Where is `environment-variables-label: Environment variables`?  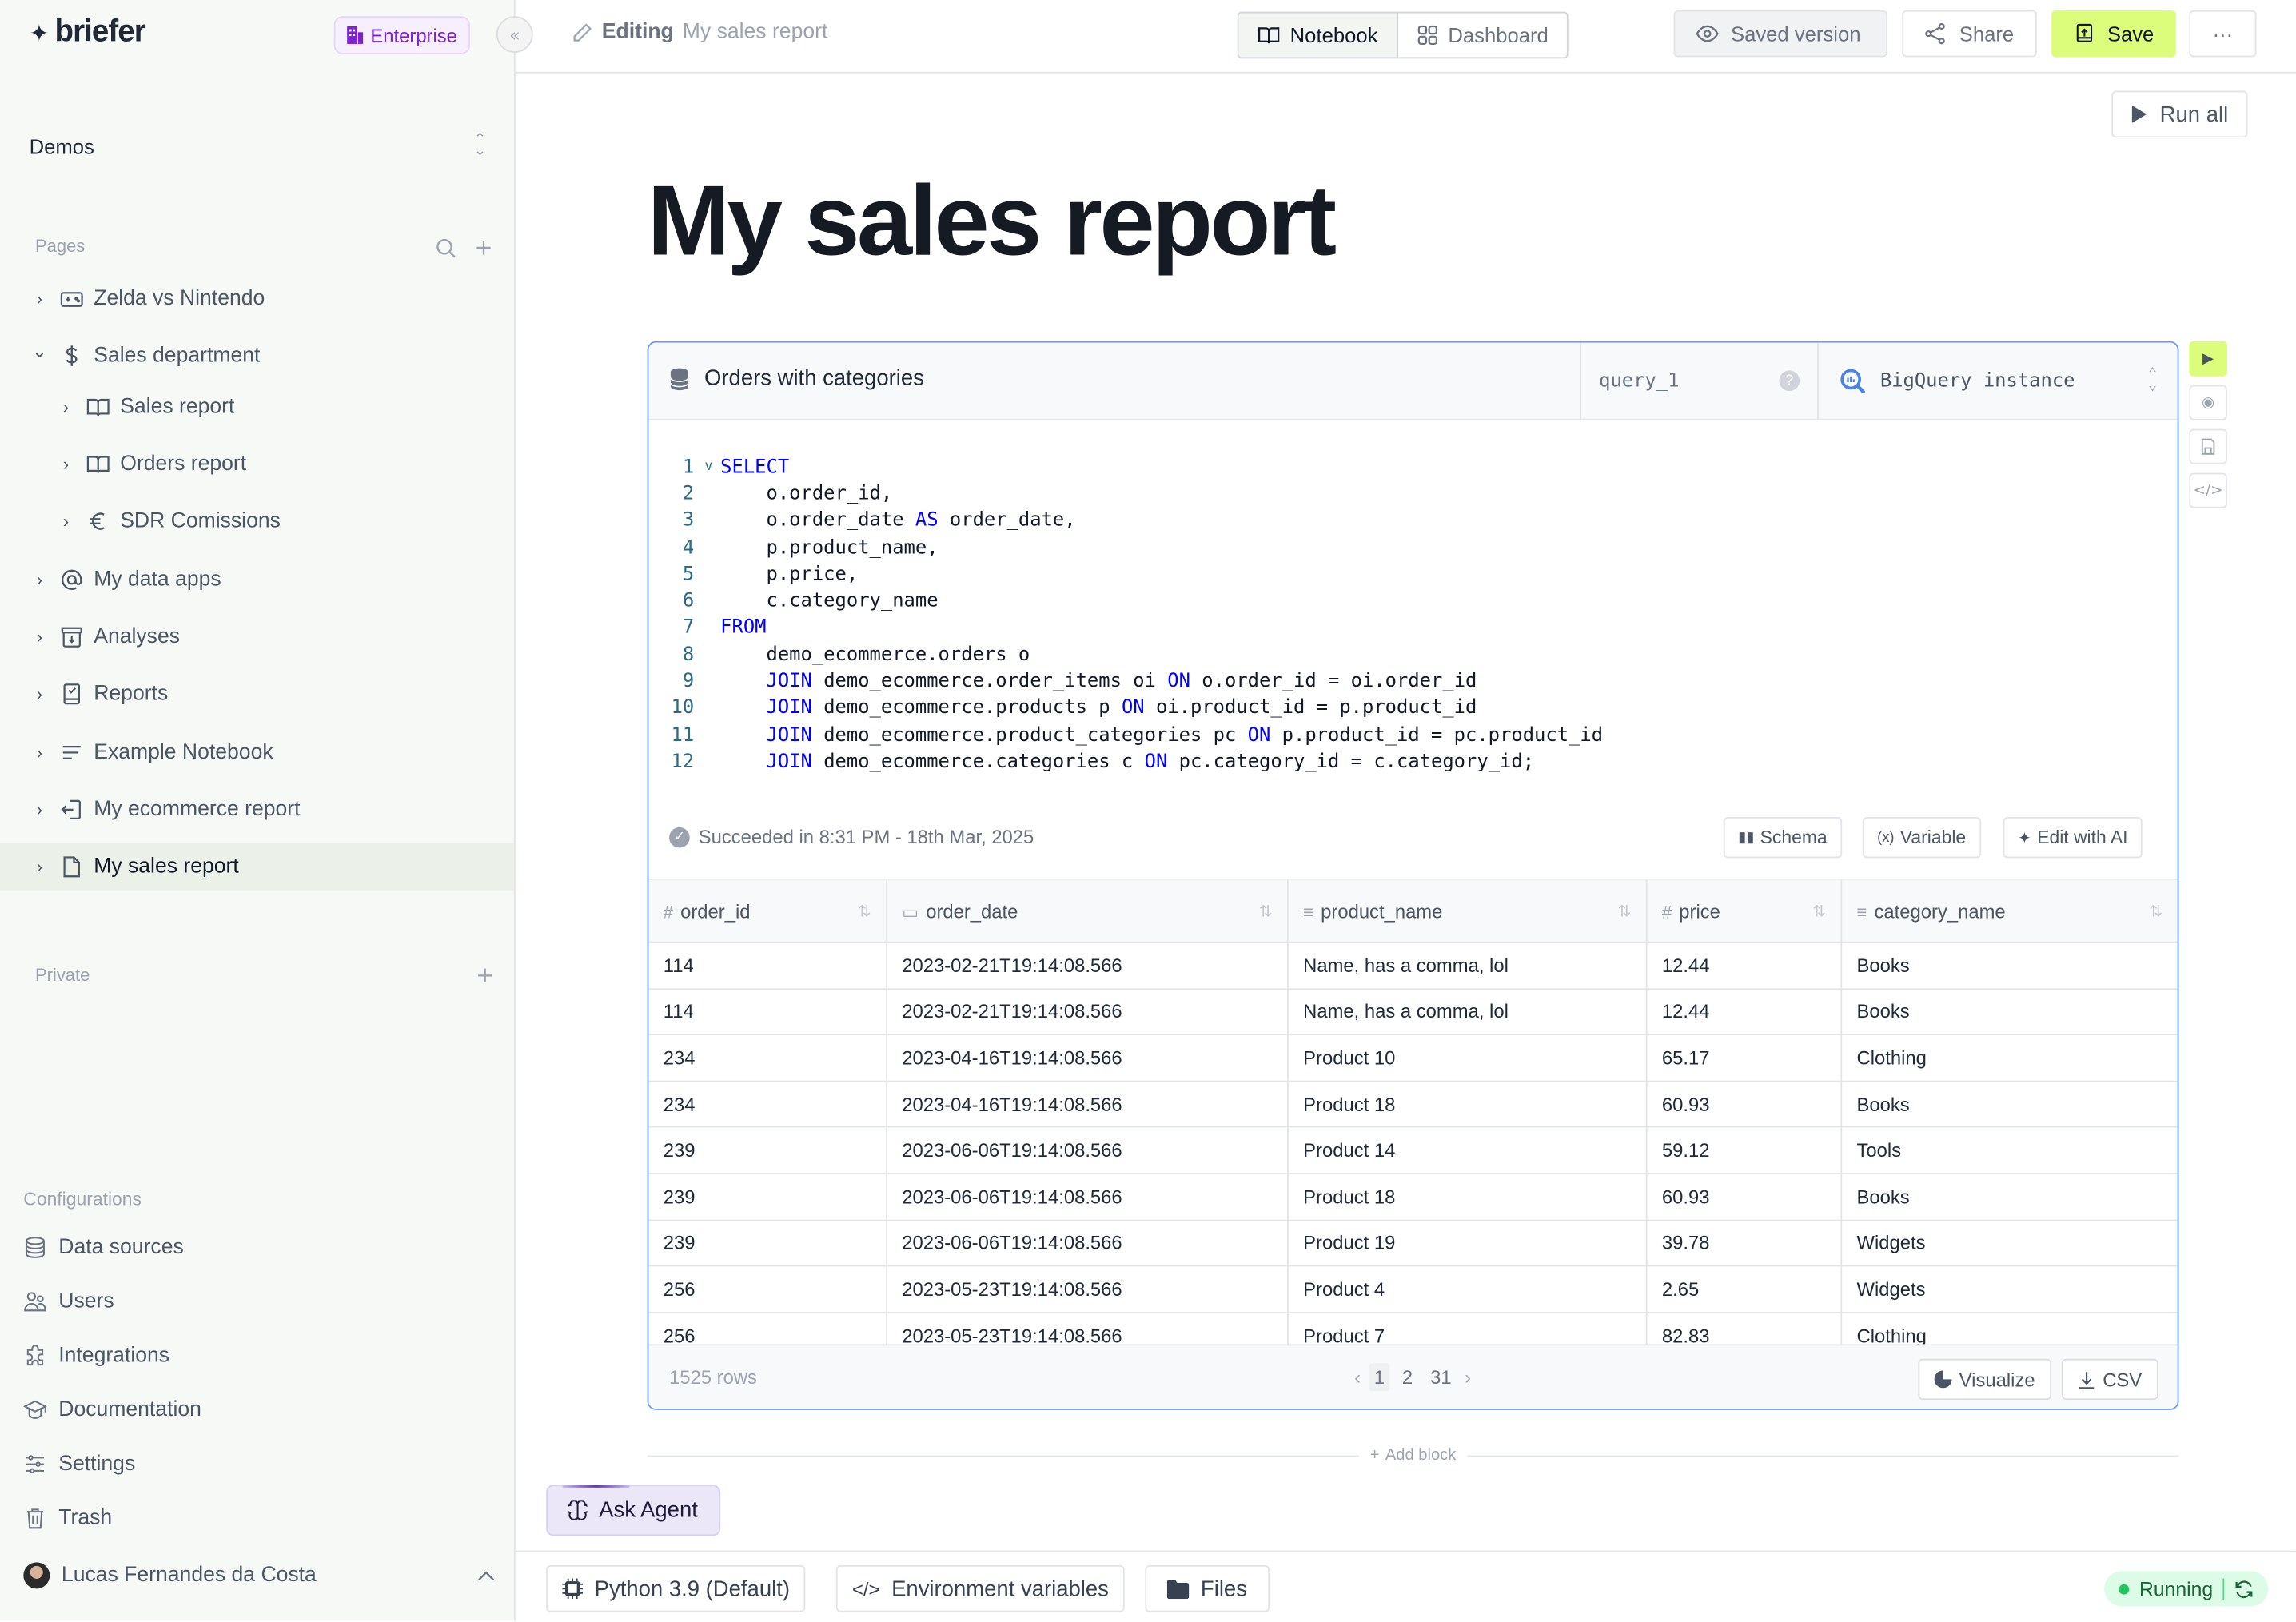
environment-variables-label: Environment variables is located at coordinates (1000, 1589).